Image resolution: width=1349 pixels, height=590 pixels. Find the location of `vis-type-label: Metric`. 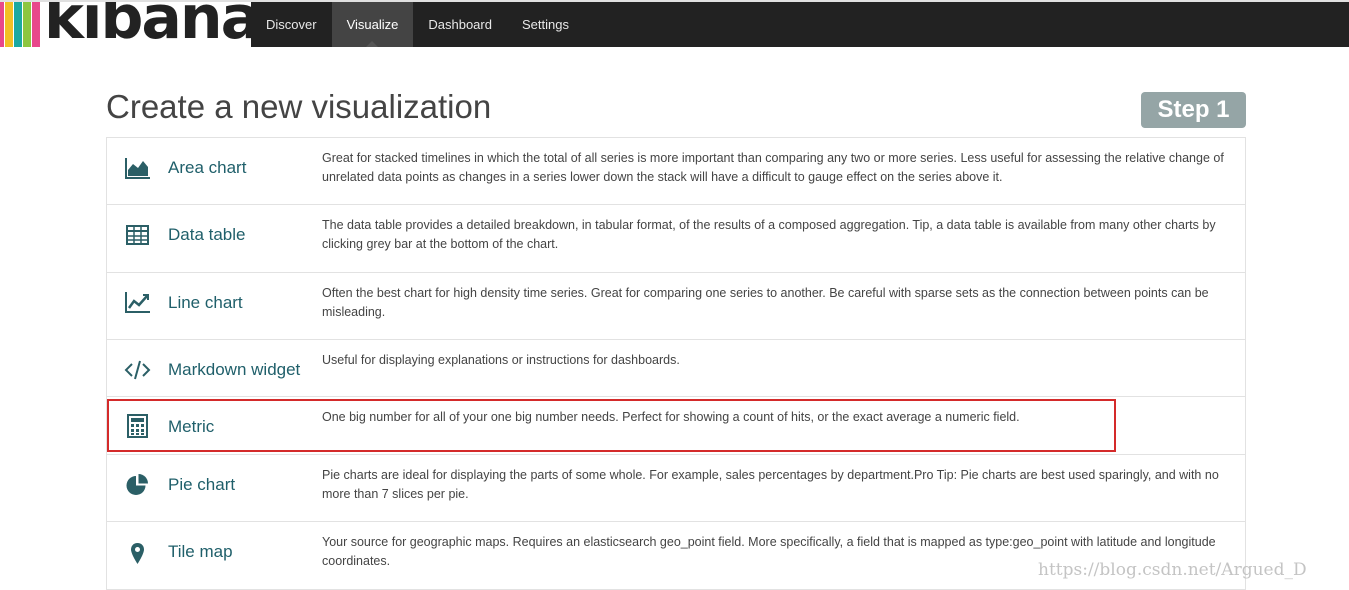

vis-type-label: Metric is located at coordinates (191, 426).